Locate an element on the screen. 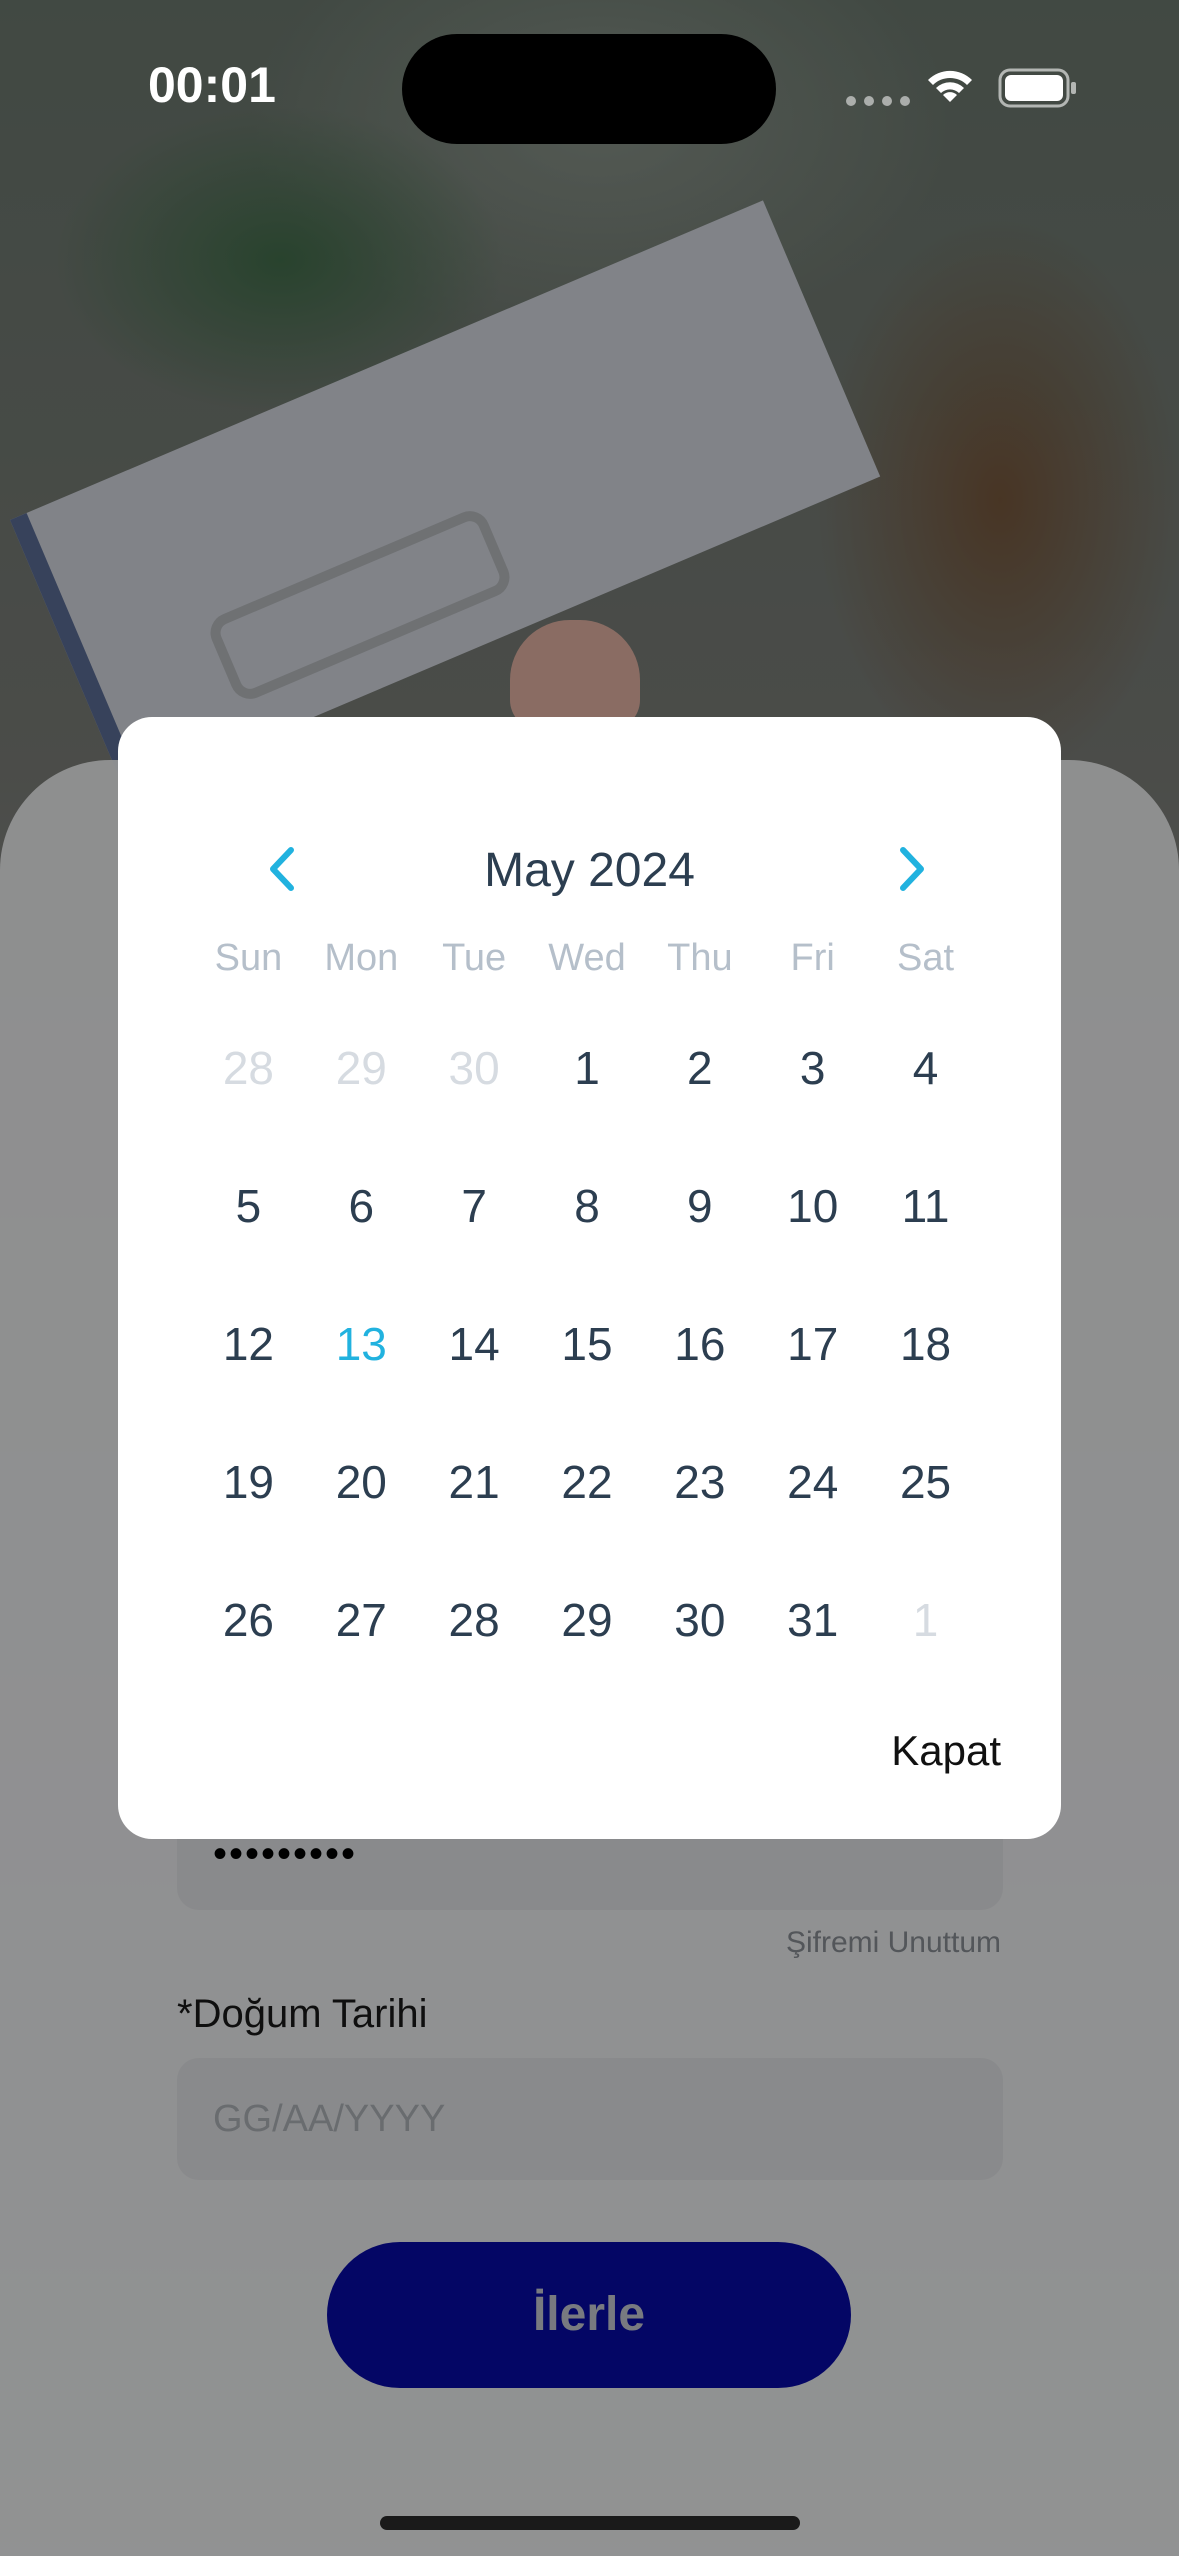 This screenshot has width=1179, height=2556. dynamic-island is located at coordinates (589, 89).